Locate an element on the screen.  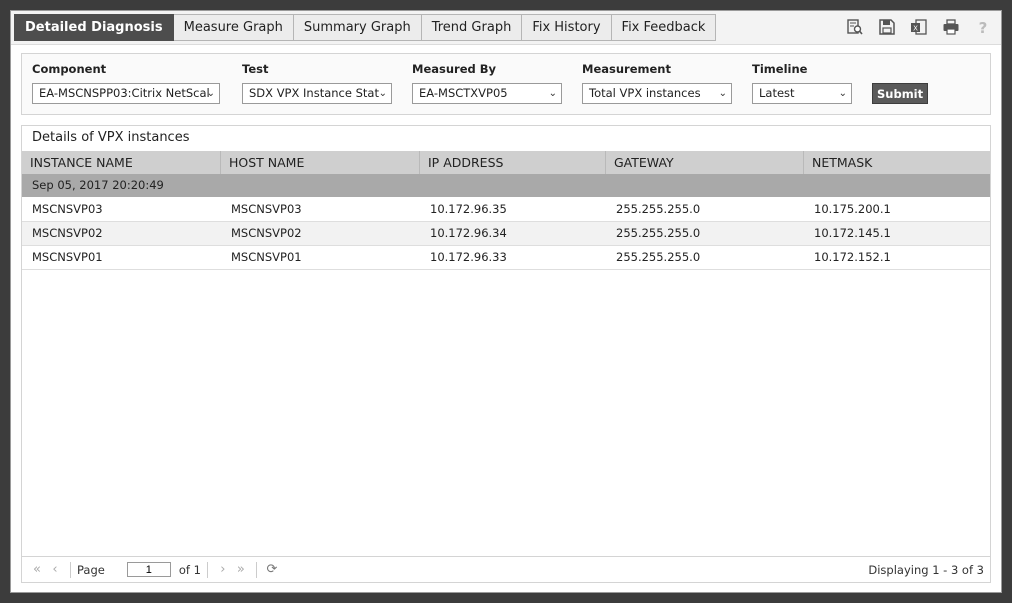
component-filter: Component EA-MSCNSPP03:Citrix NetScal ⌄ is located at coordinates (126, 83).